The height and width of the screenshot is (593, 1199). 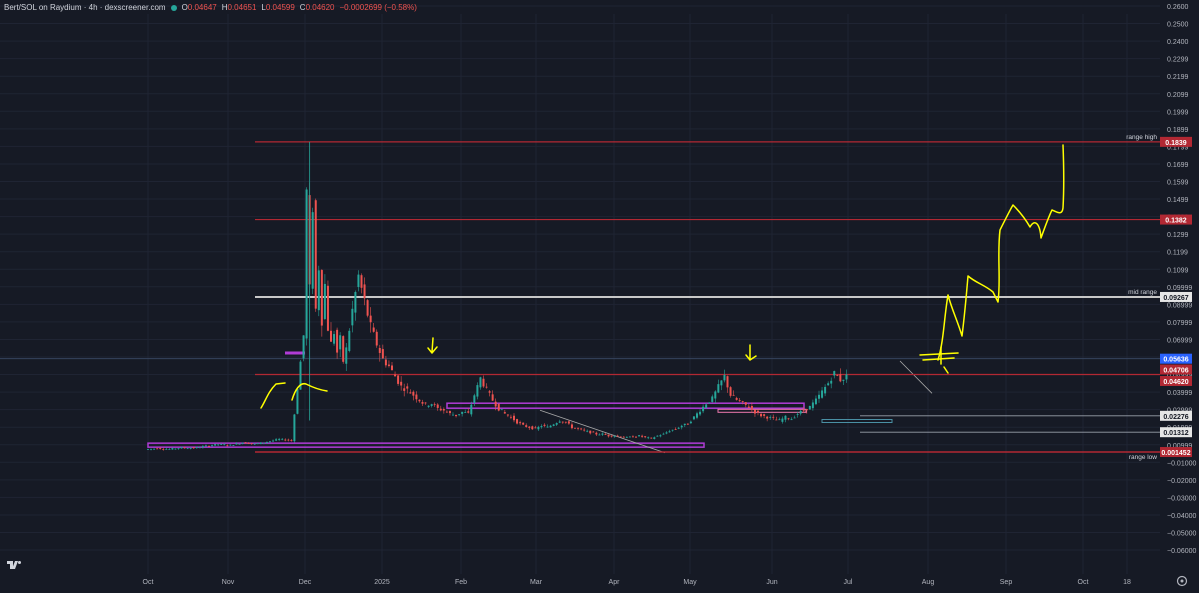 I want to click on support-zone-right, so click(x=762, y=410).